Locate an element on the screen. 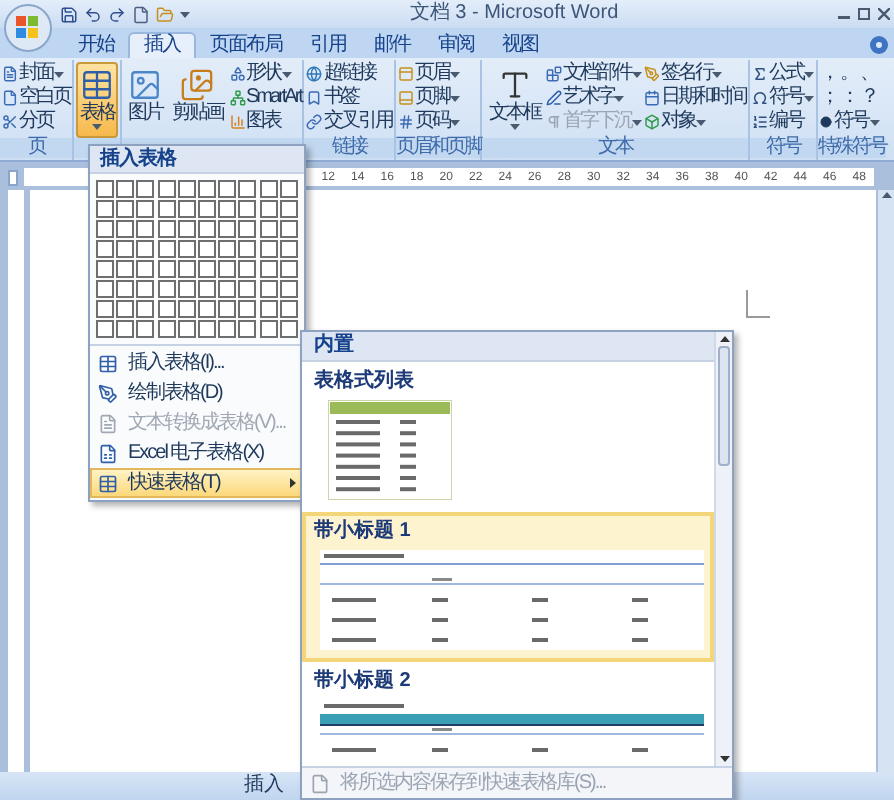  gallery-scrollbar is located at coordinates (723, 549).